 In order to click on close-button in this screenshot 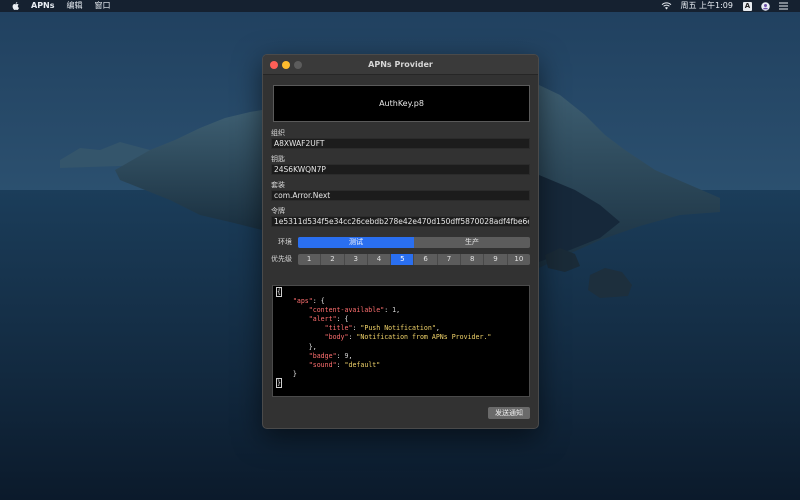, I will do `click(274, 65)`.